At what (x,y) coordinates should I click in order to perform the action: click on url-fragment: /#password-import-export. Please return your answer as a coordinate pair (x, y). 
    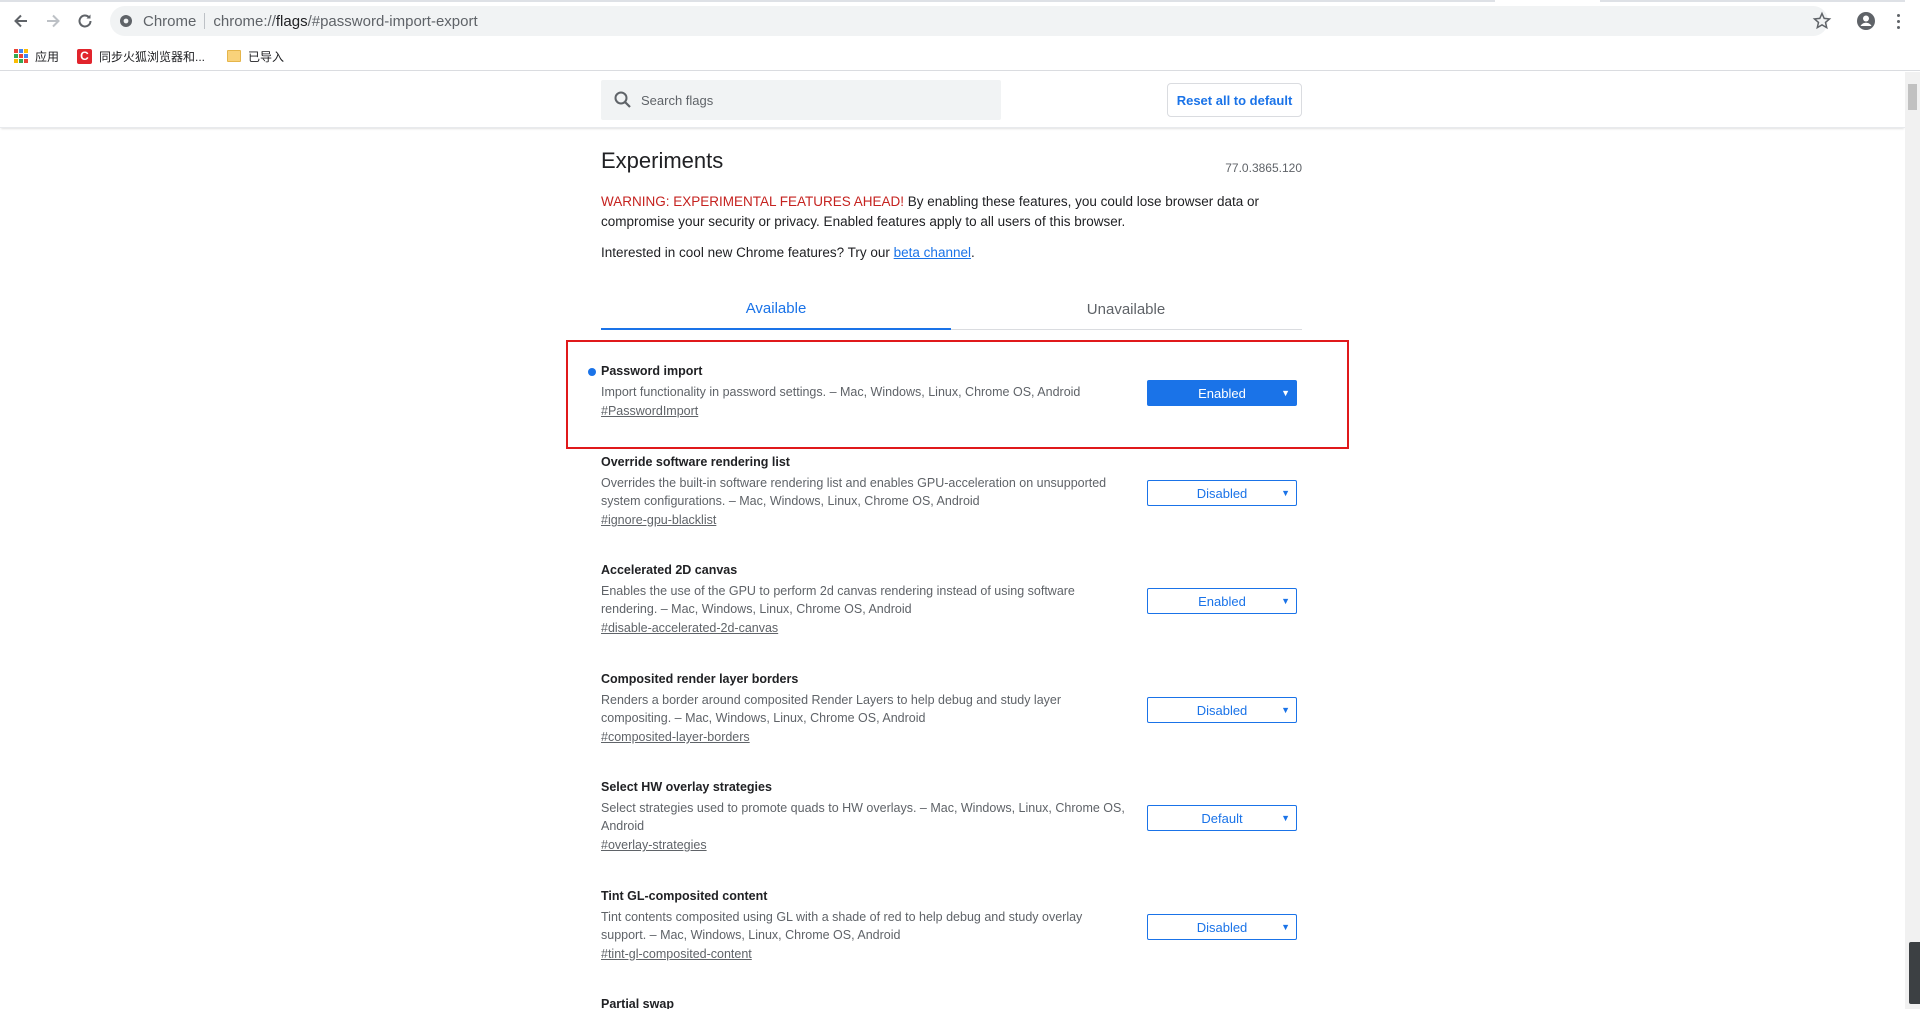
    Looking at the image, I should click on (392, 21).